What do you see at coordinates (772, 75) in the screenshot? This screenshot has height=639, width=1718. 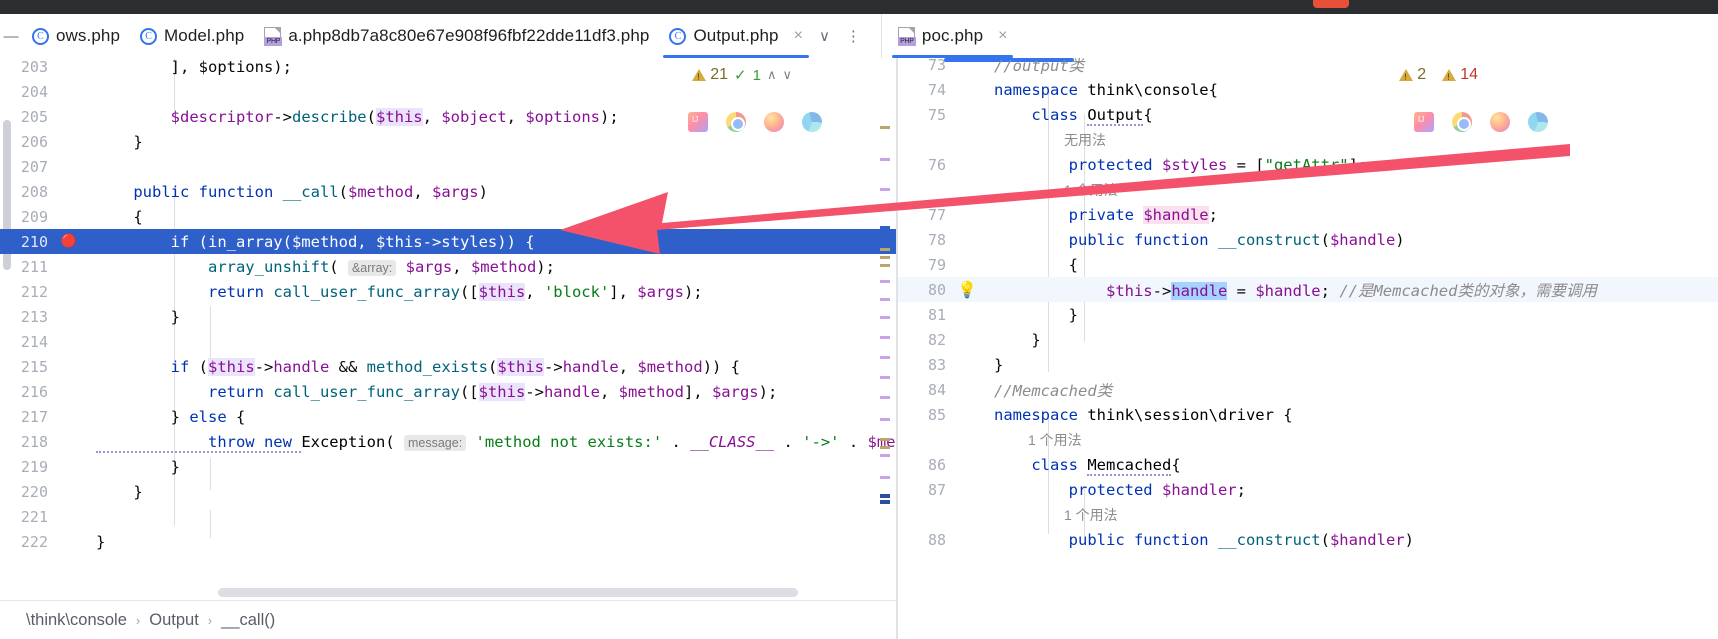 I see `chevron-up-icon: ∧` at bounding box center [772, 75].